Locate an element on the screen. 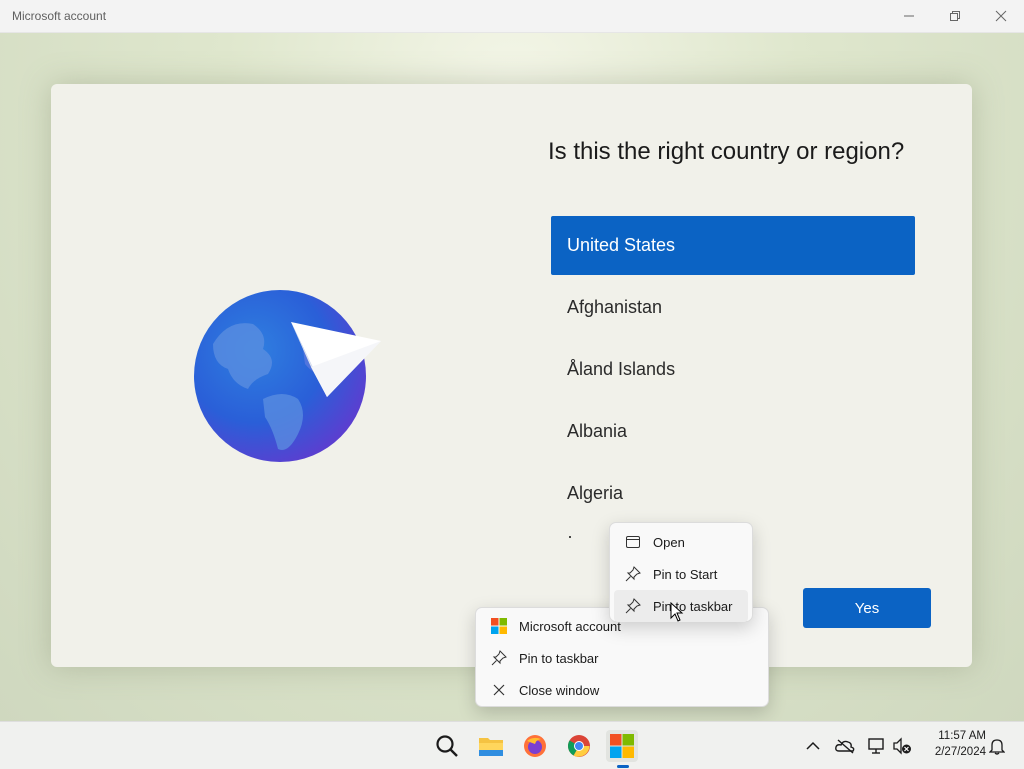 Image resolution: width=1024 pixels, height=769 pixels. onedrive-icon is located at coordinates (845, 746).